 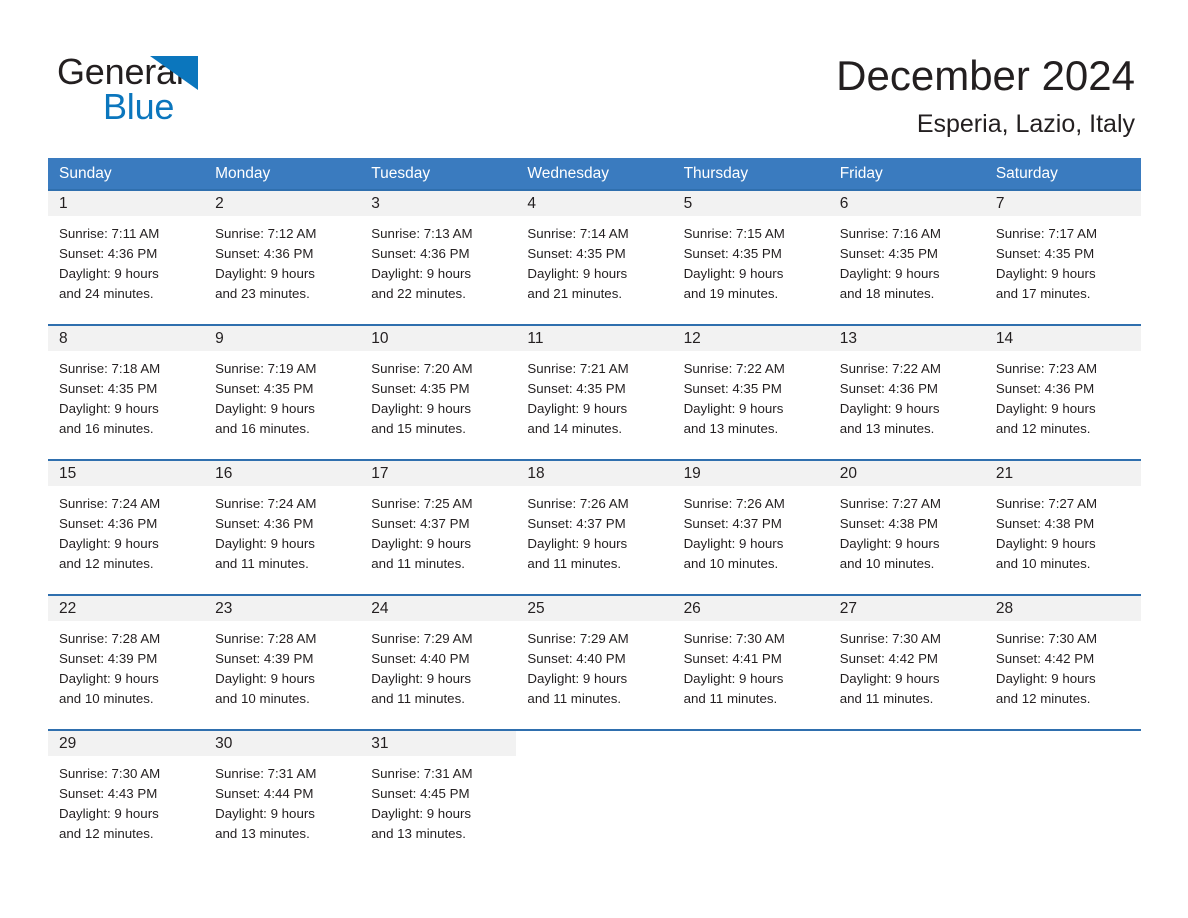 What do you see at coordinates (438, 743) in the screenshot?
I see `day-number-strip: 31` at bounding box center [438, 743].